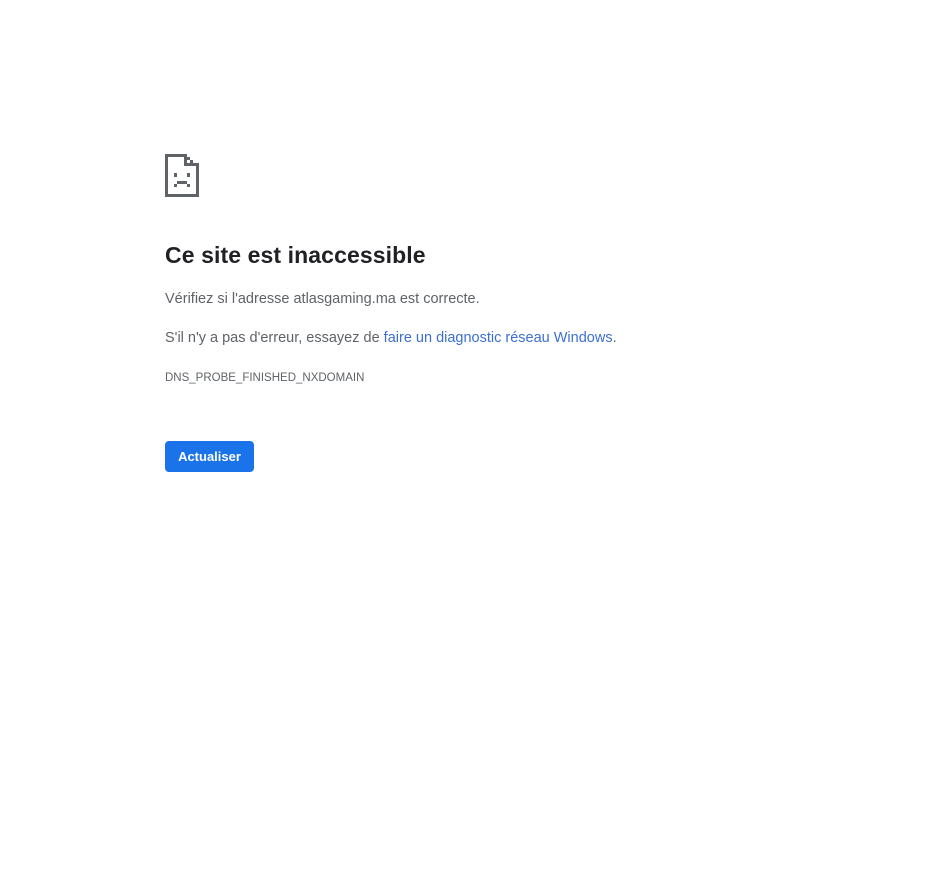 The height and width of the screenshot is (887, 929). What do you see at coordinates (182, 175) in the screenshot?
I see `sad-page-icon` at bounding box center [182, 175].